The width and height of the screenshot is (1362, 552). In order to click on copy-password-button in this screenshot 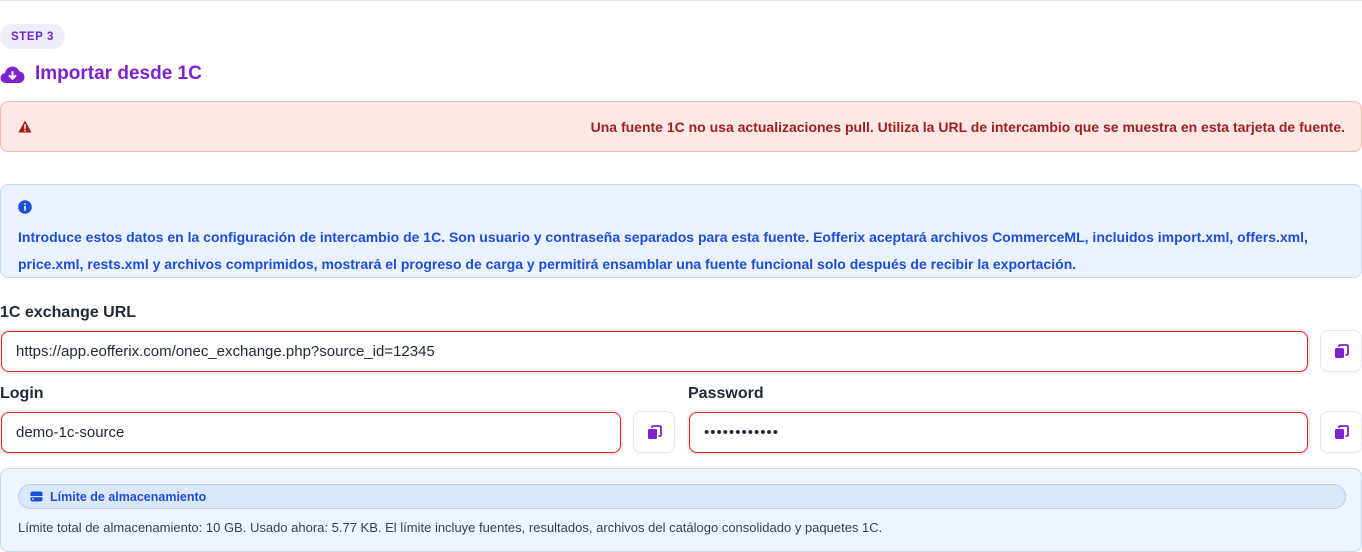, I will do `click(1341, 432)`.